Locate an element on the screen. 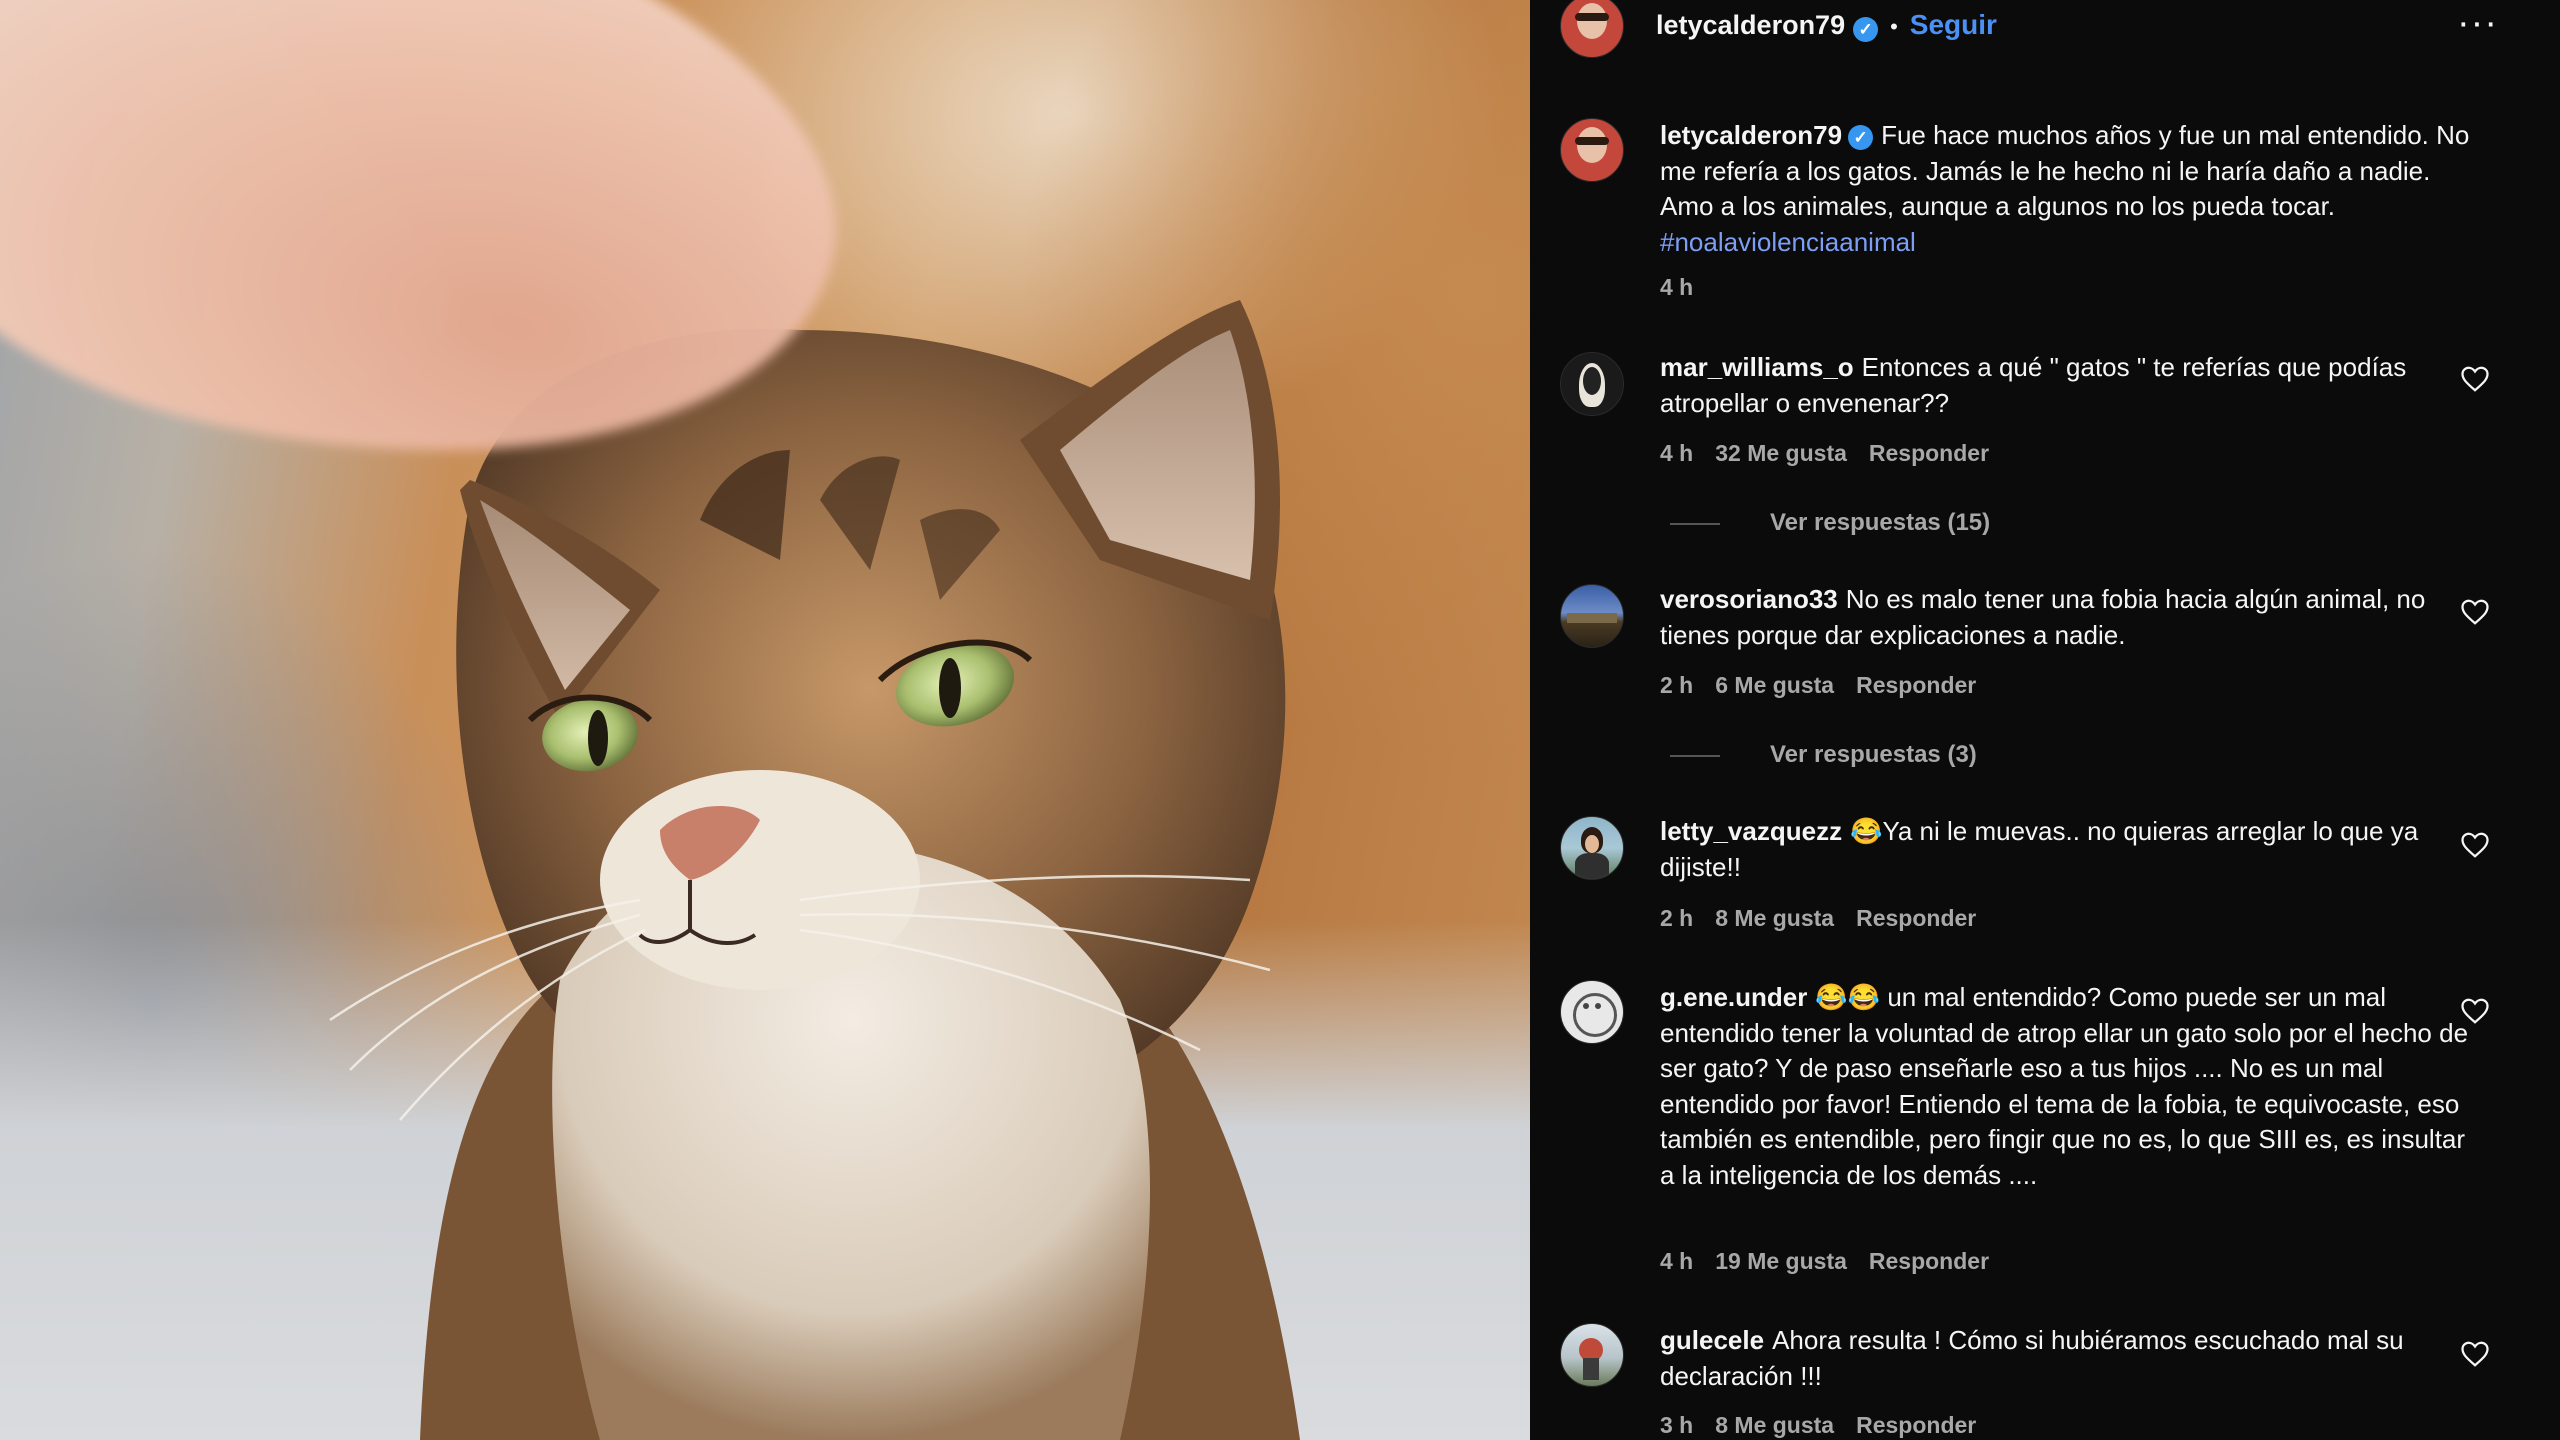  comment-username: gulecele is located at coordinates (1712, 1340).